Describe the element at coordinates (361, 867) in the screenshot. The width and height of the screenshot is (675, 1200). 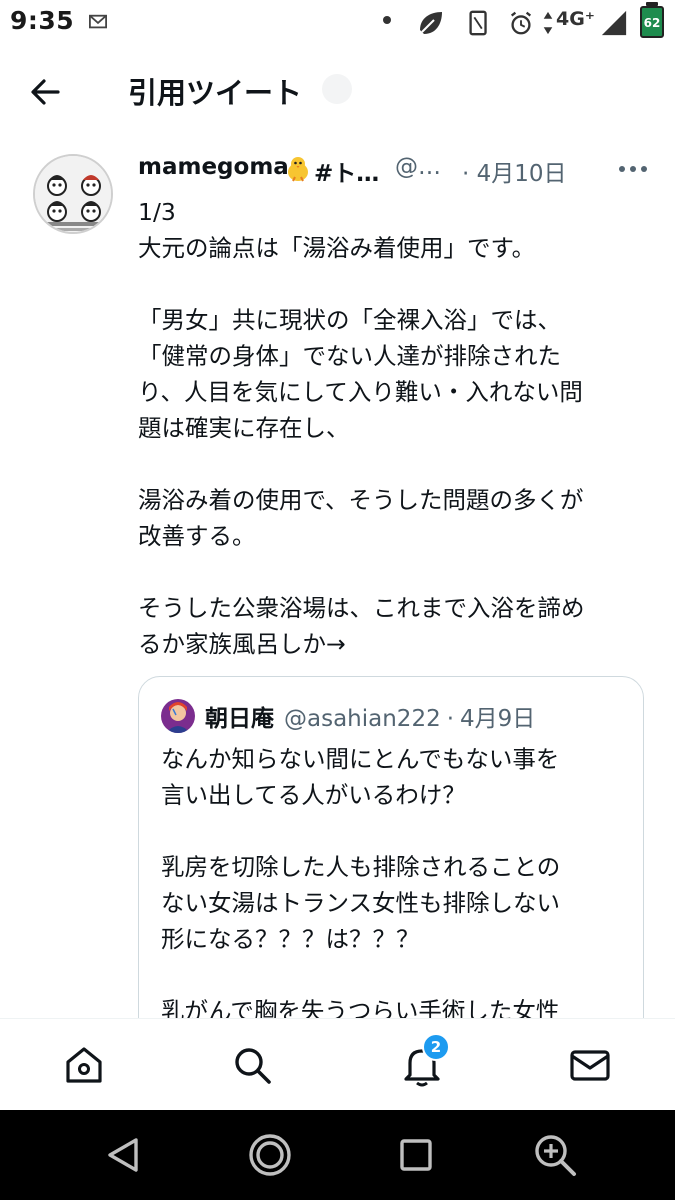
I see `quoted-line: 乳房を切除した人も排除されることの` at that location.